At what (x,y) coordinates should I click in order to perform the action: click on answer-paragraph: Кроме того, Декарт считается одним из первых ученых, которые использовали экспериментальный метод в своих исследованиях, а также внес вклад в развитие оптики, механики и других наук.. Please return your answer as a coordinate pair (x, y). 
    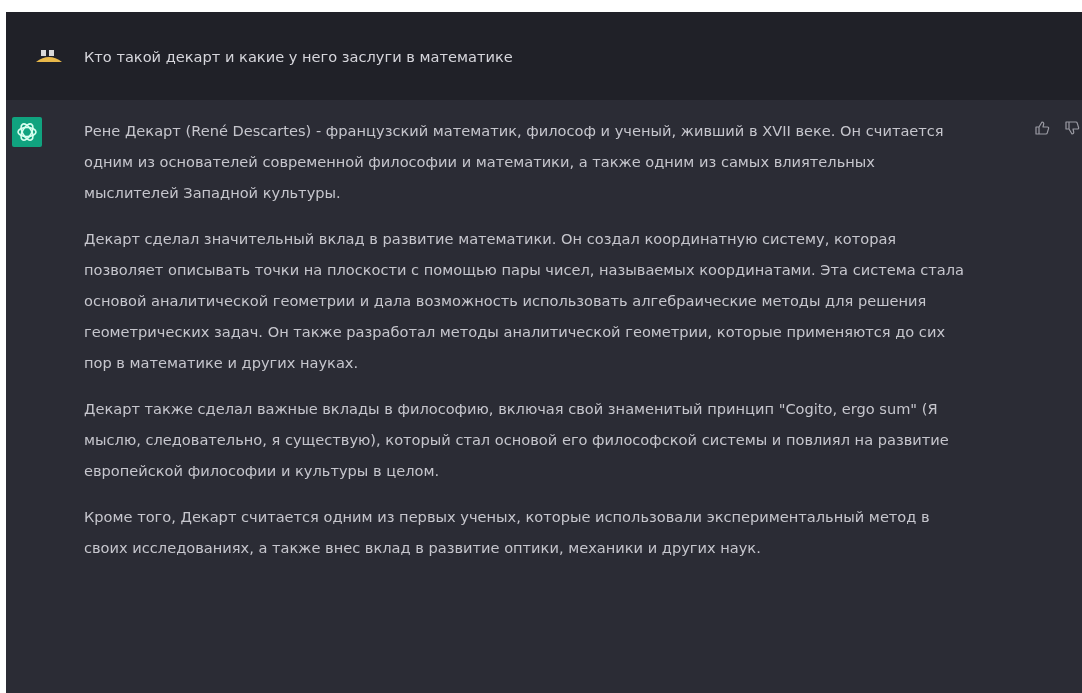
    Looking at the image, I should click on (507, 532).